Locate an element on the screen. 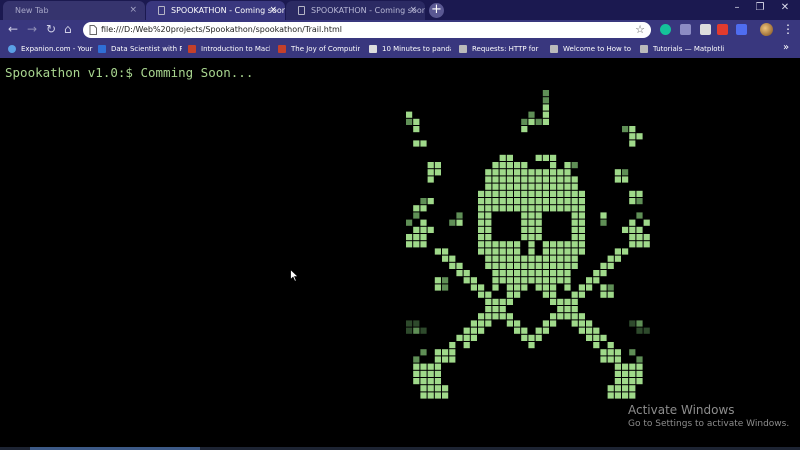 The image size is (800, 450). bookmark-item: Data Scientist with Py is located at coordinates (140, 49).